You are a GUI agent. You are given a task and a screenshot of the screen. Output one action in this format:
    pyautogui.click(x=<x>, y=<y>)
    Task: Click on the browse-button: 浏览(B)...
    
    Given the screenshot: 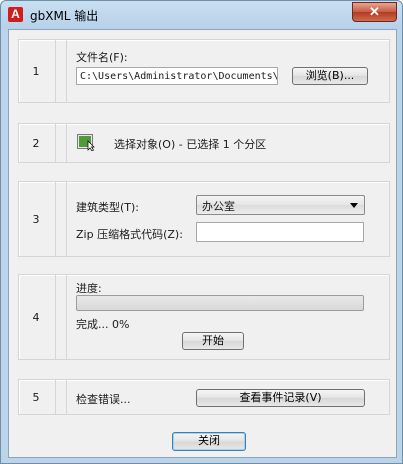 What is the action you would take?
    pyautogui.click(x=330, y=76)
    